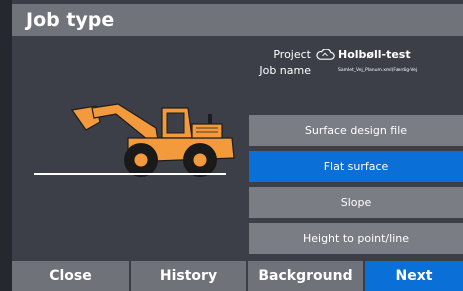 The width and height of the screenshot is (463, 291). I want to click on background-button: Background, so click(305, 276).